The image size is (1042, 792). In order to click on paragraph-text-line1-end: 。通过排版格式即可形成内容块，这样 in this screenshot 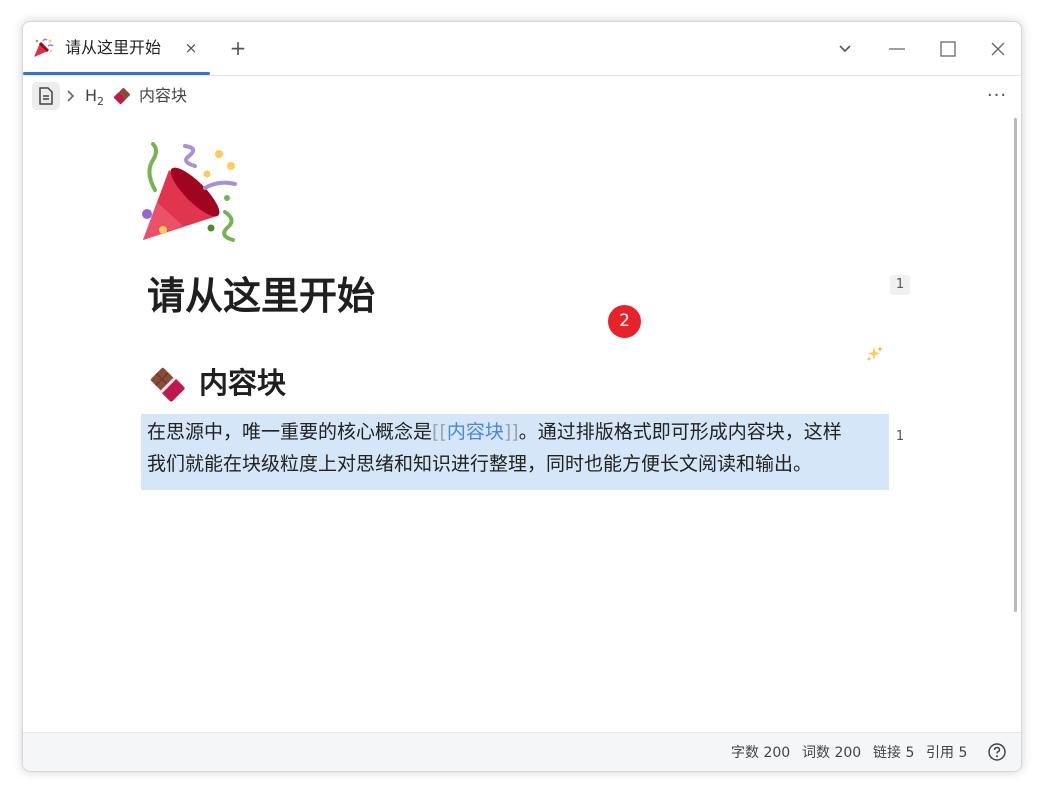, I will do `click(680, 432)`.